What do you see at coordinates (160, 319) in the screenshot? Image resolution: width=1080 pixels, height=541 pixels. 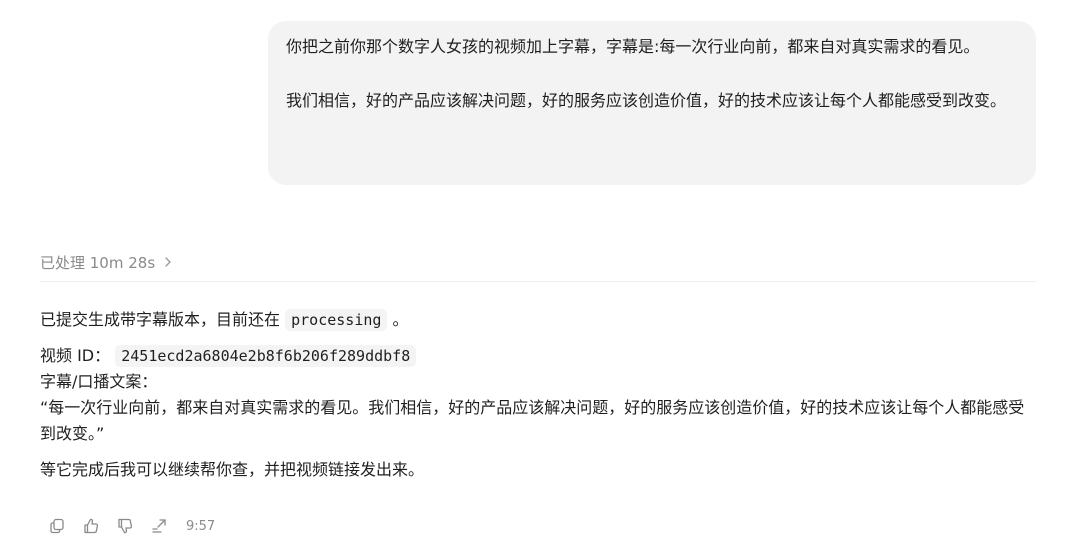 I see `reply-status-prefix: 已提交生成带字幕版本，目前还在` at bounding box center [160, 319].